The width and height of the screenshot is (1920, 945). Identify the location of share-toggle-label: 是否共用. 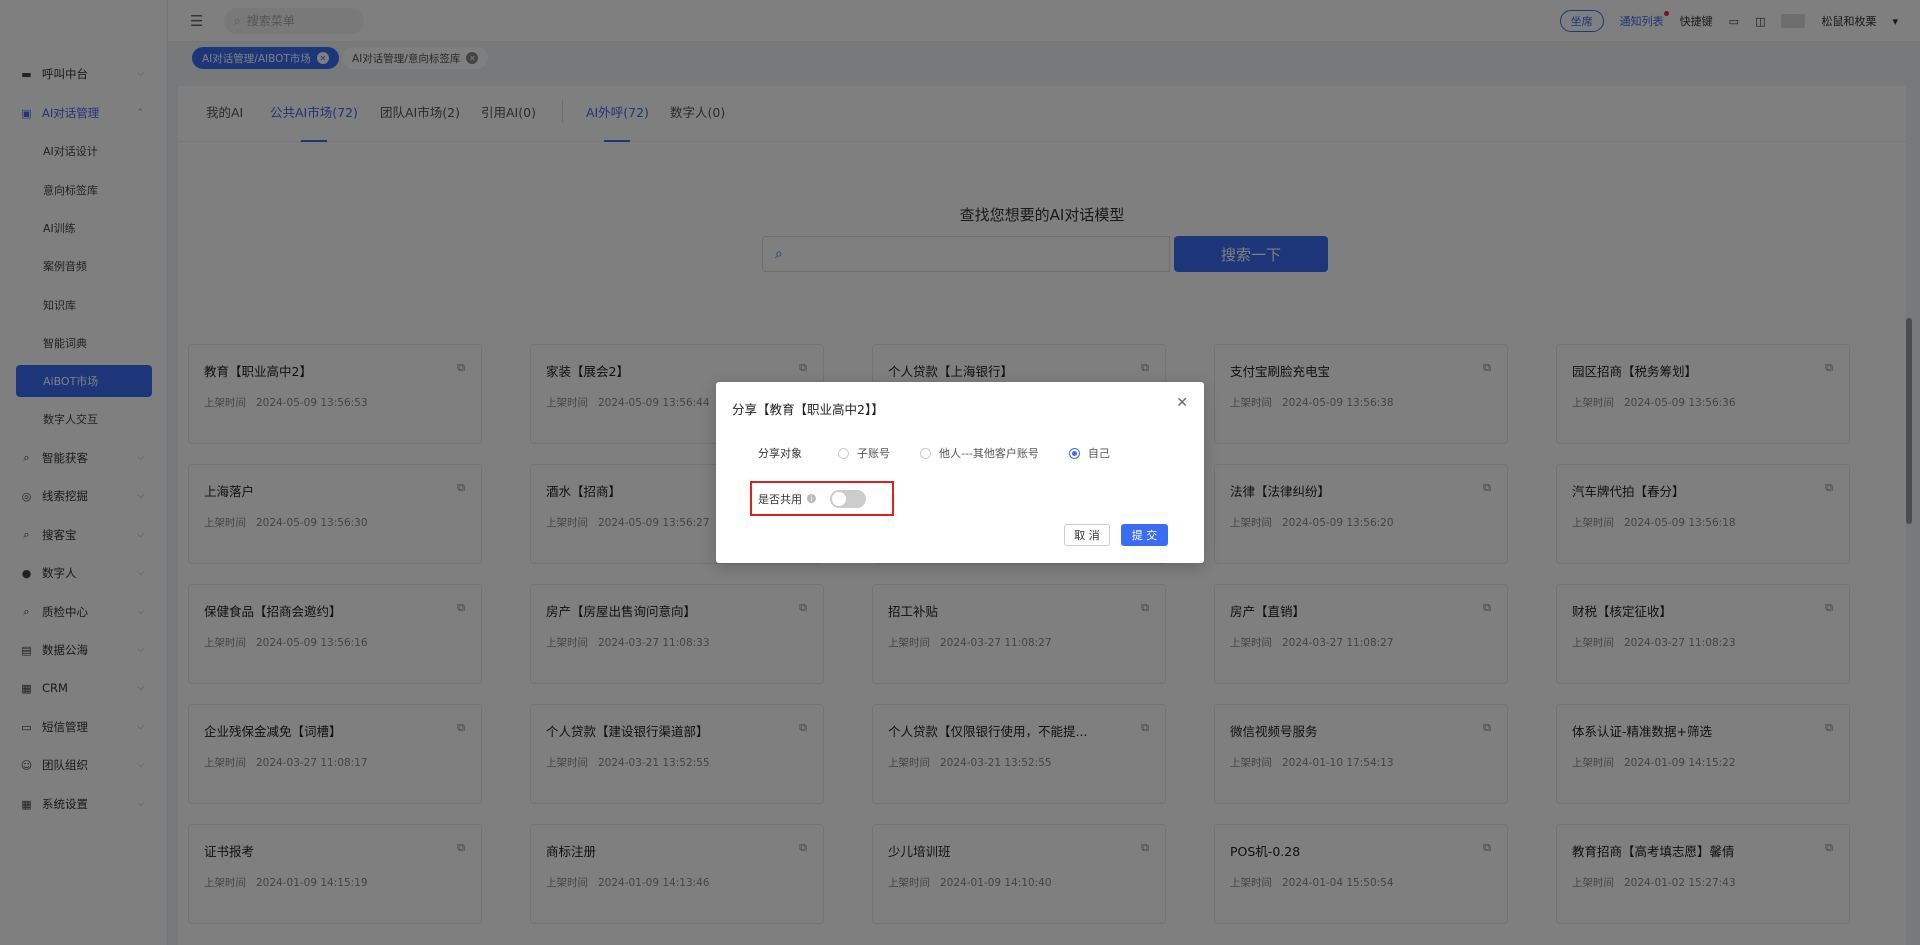
(780, 499).